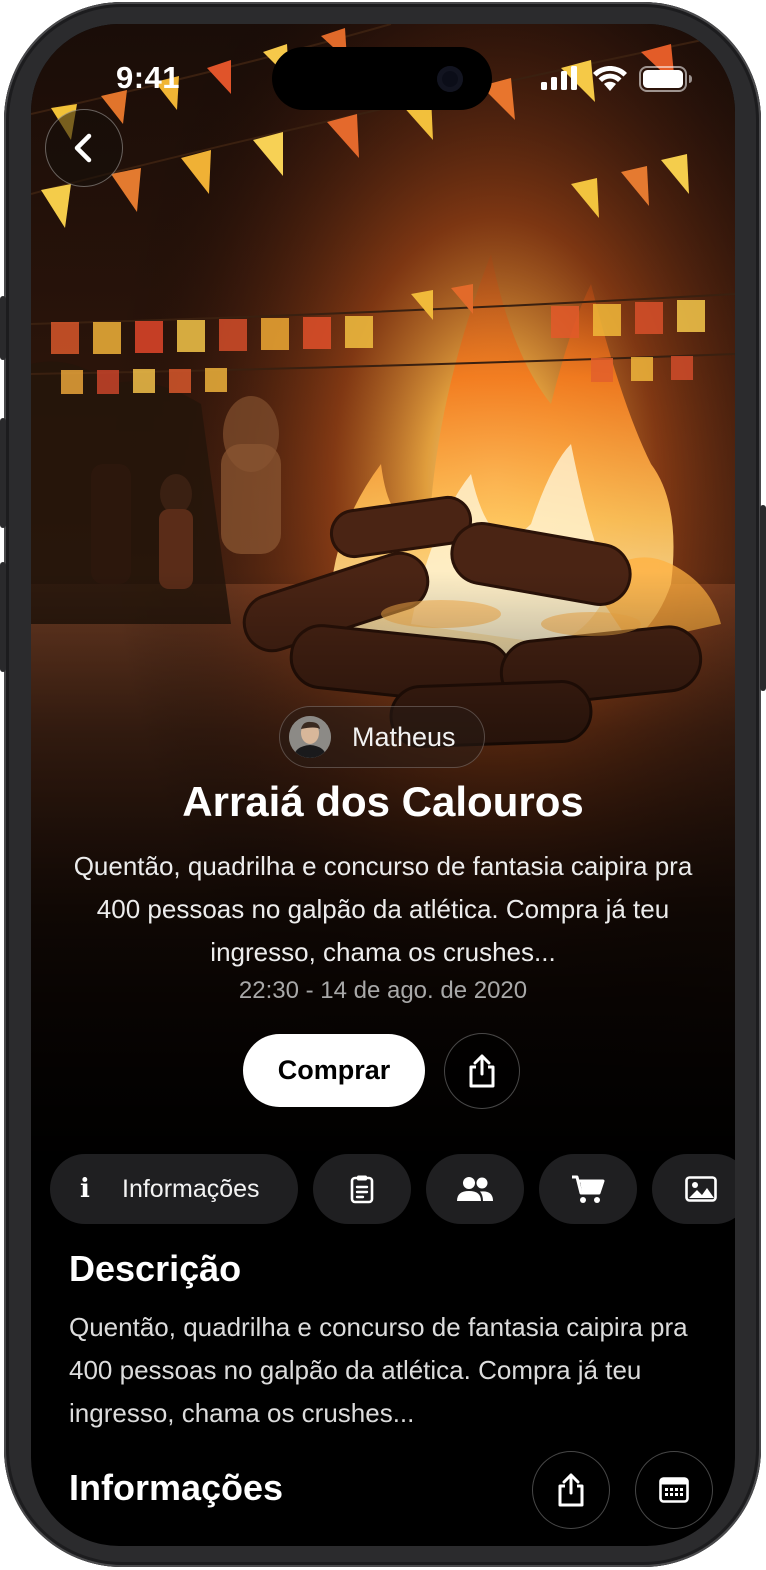 Image resolution: width=766 pixels, height=1570 pixels. I want to click on tab-photos, so click(693, 1189).